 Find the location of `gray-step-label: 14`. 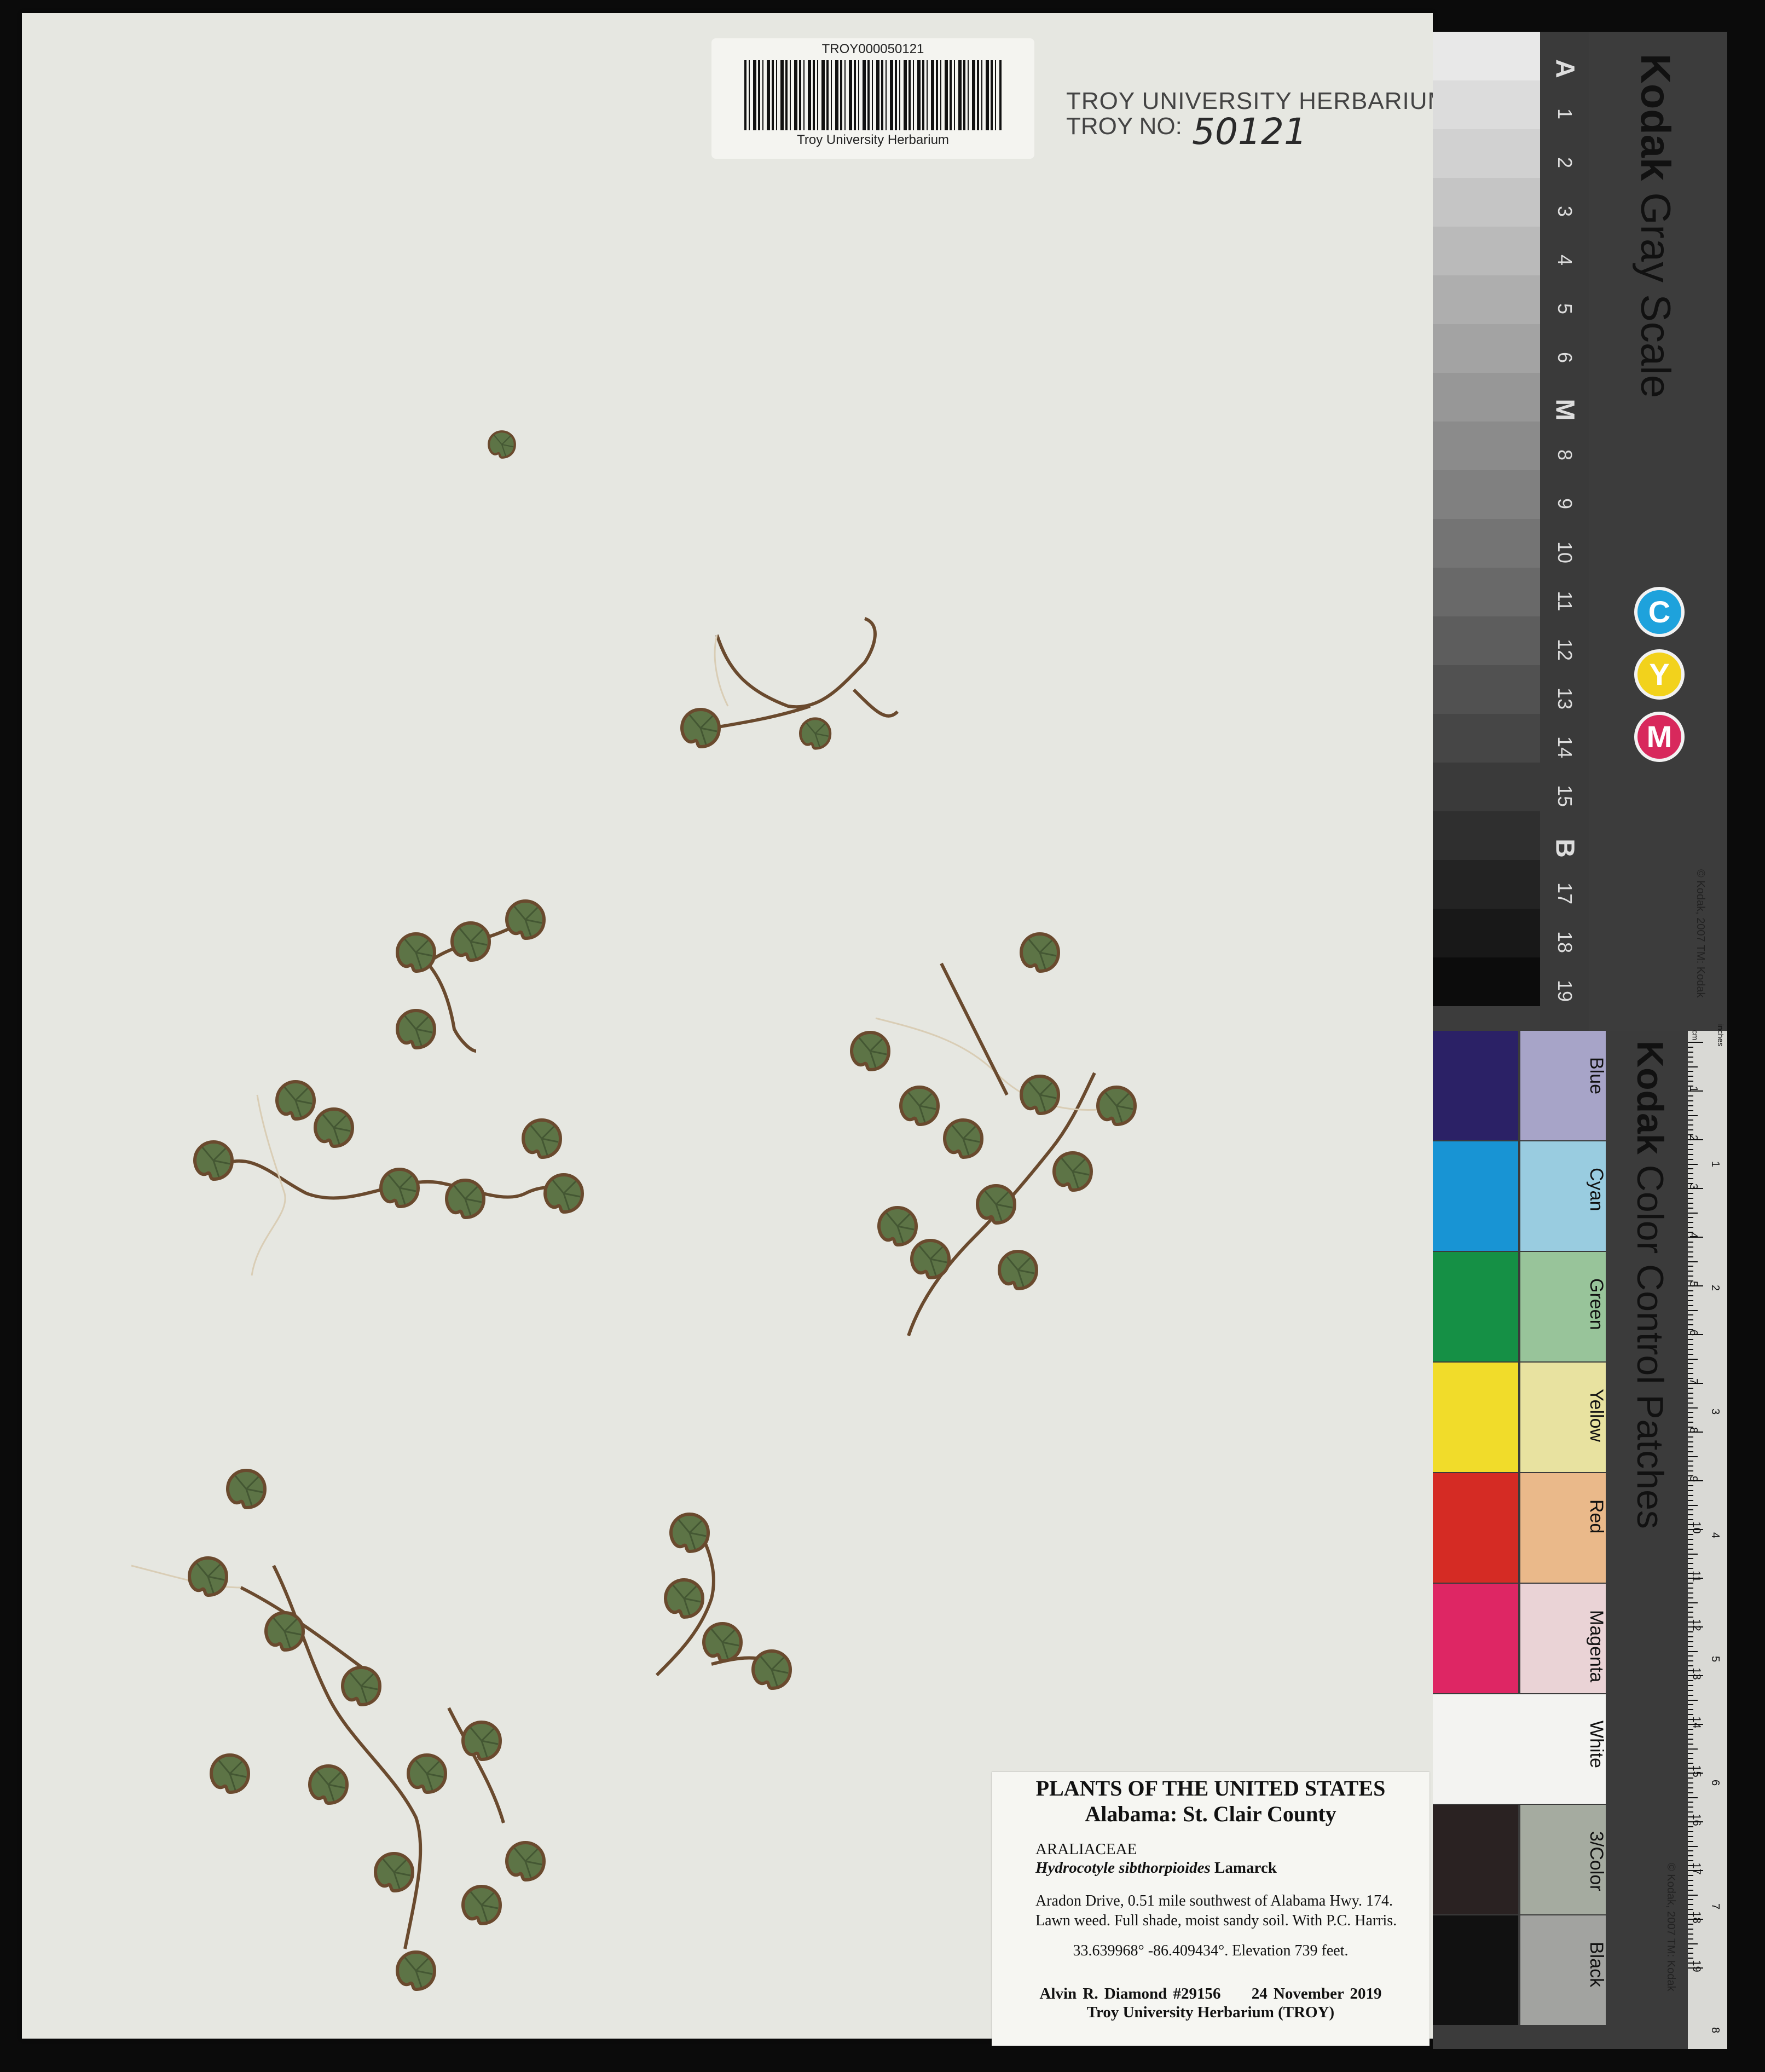

gray-step-label: 14 is located at coordinates (1565, 747).